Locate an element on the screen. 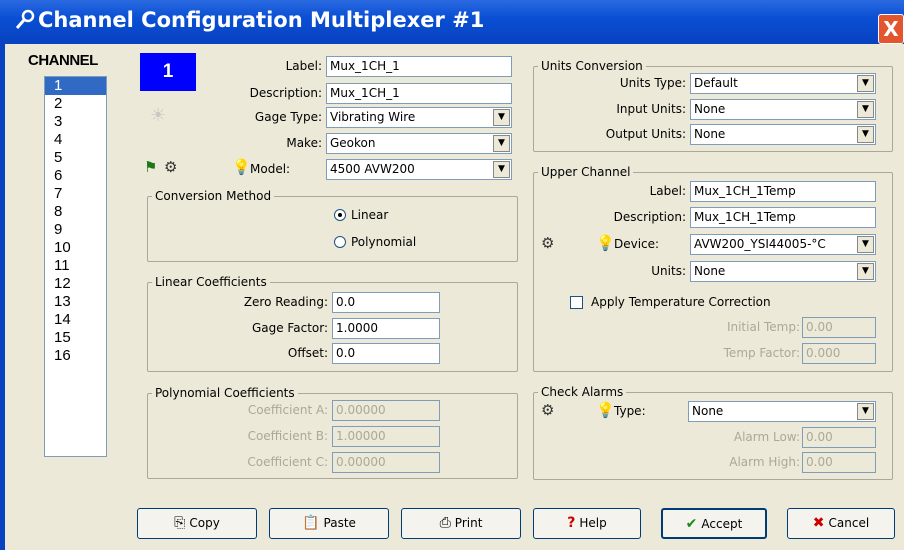 The width and height of the screenshot is (904, 550). input-units-label: Input Units: is located at coordinates (651, 109).